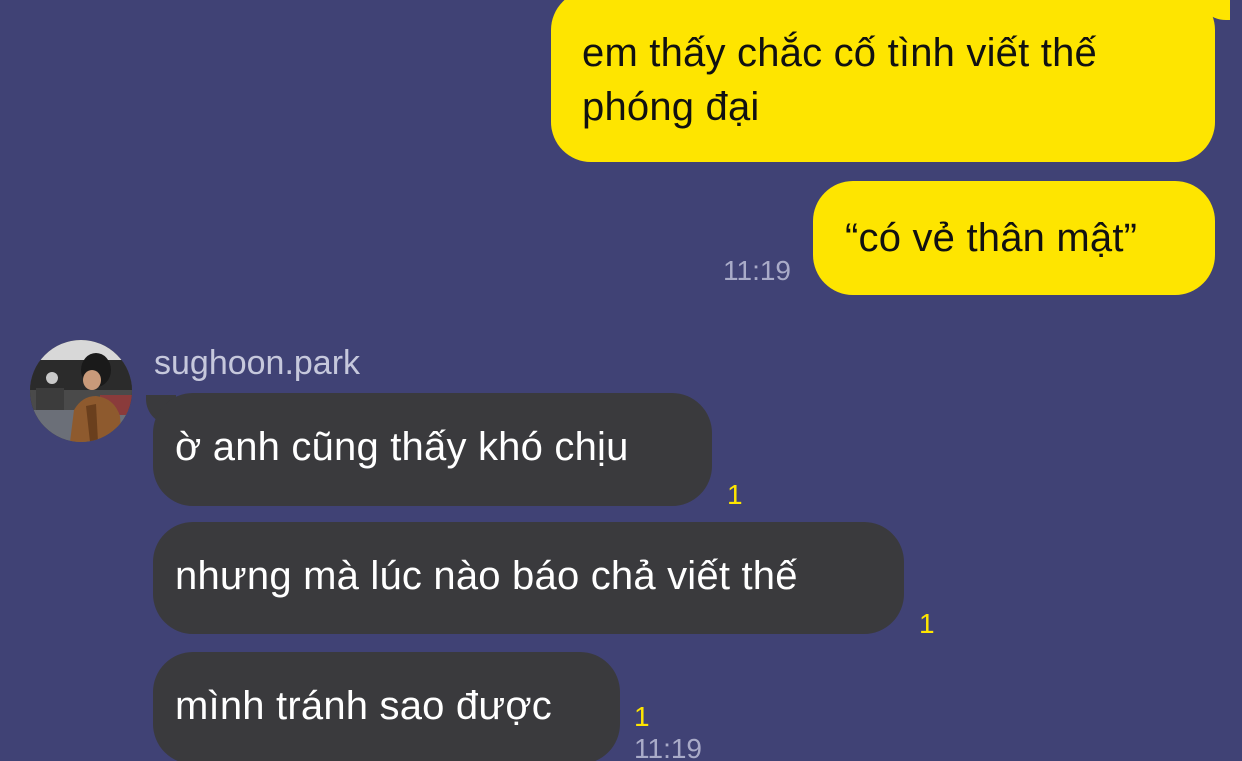 The height and width of the screenshot is (761, 1242). I want to click on incoming-message-bubble: mình tránh sao được, so click(386, 706).